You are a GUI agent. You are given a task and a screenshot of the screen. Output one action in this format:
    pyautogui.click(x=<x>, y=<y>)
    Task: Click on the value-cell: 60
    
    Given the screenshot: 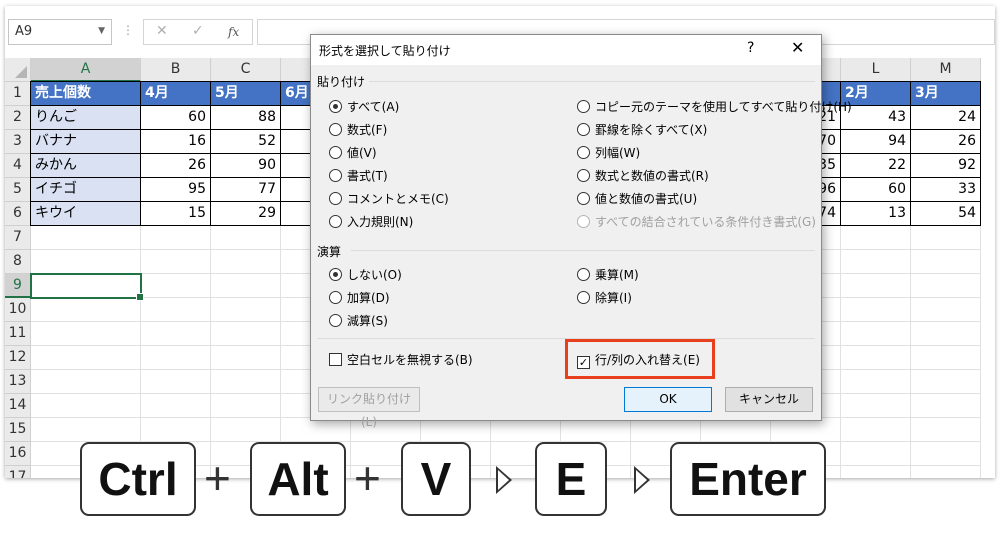 What is the action you would take?
    pyautogui.click(x=175, y=117)
    